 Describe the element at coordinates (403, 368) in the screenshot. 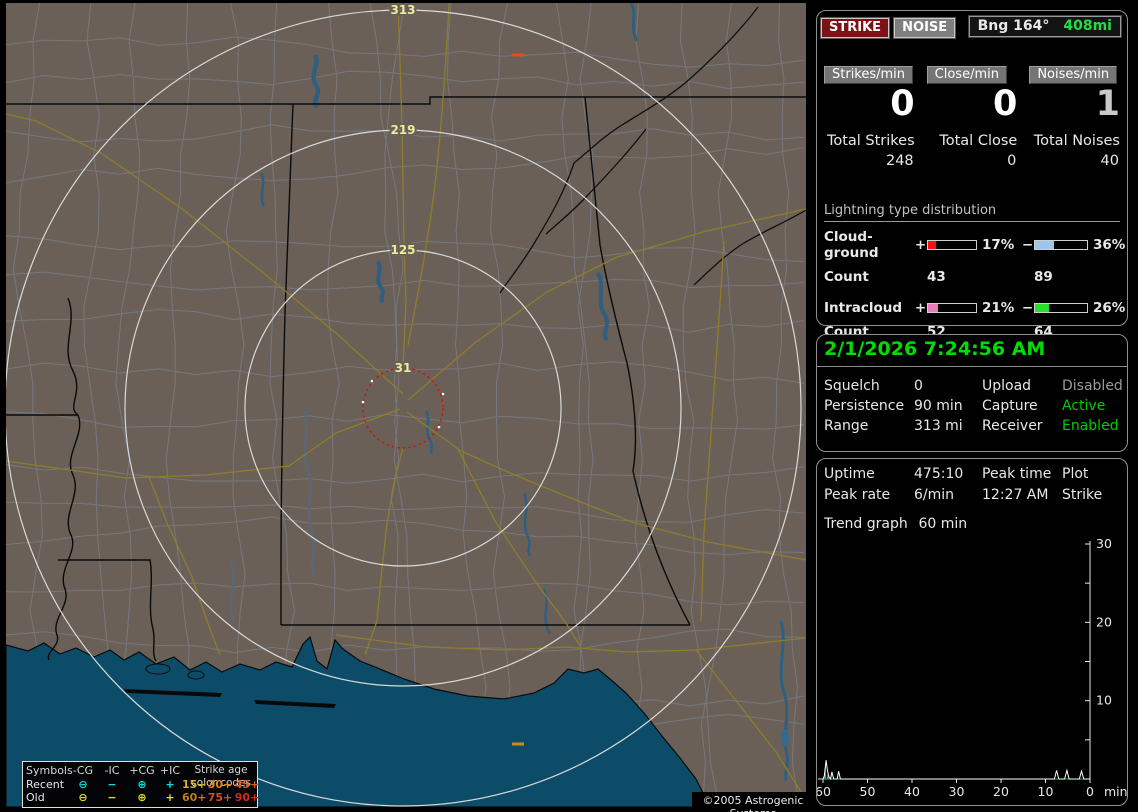

I see `ring-label-31: 31` at that location.